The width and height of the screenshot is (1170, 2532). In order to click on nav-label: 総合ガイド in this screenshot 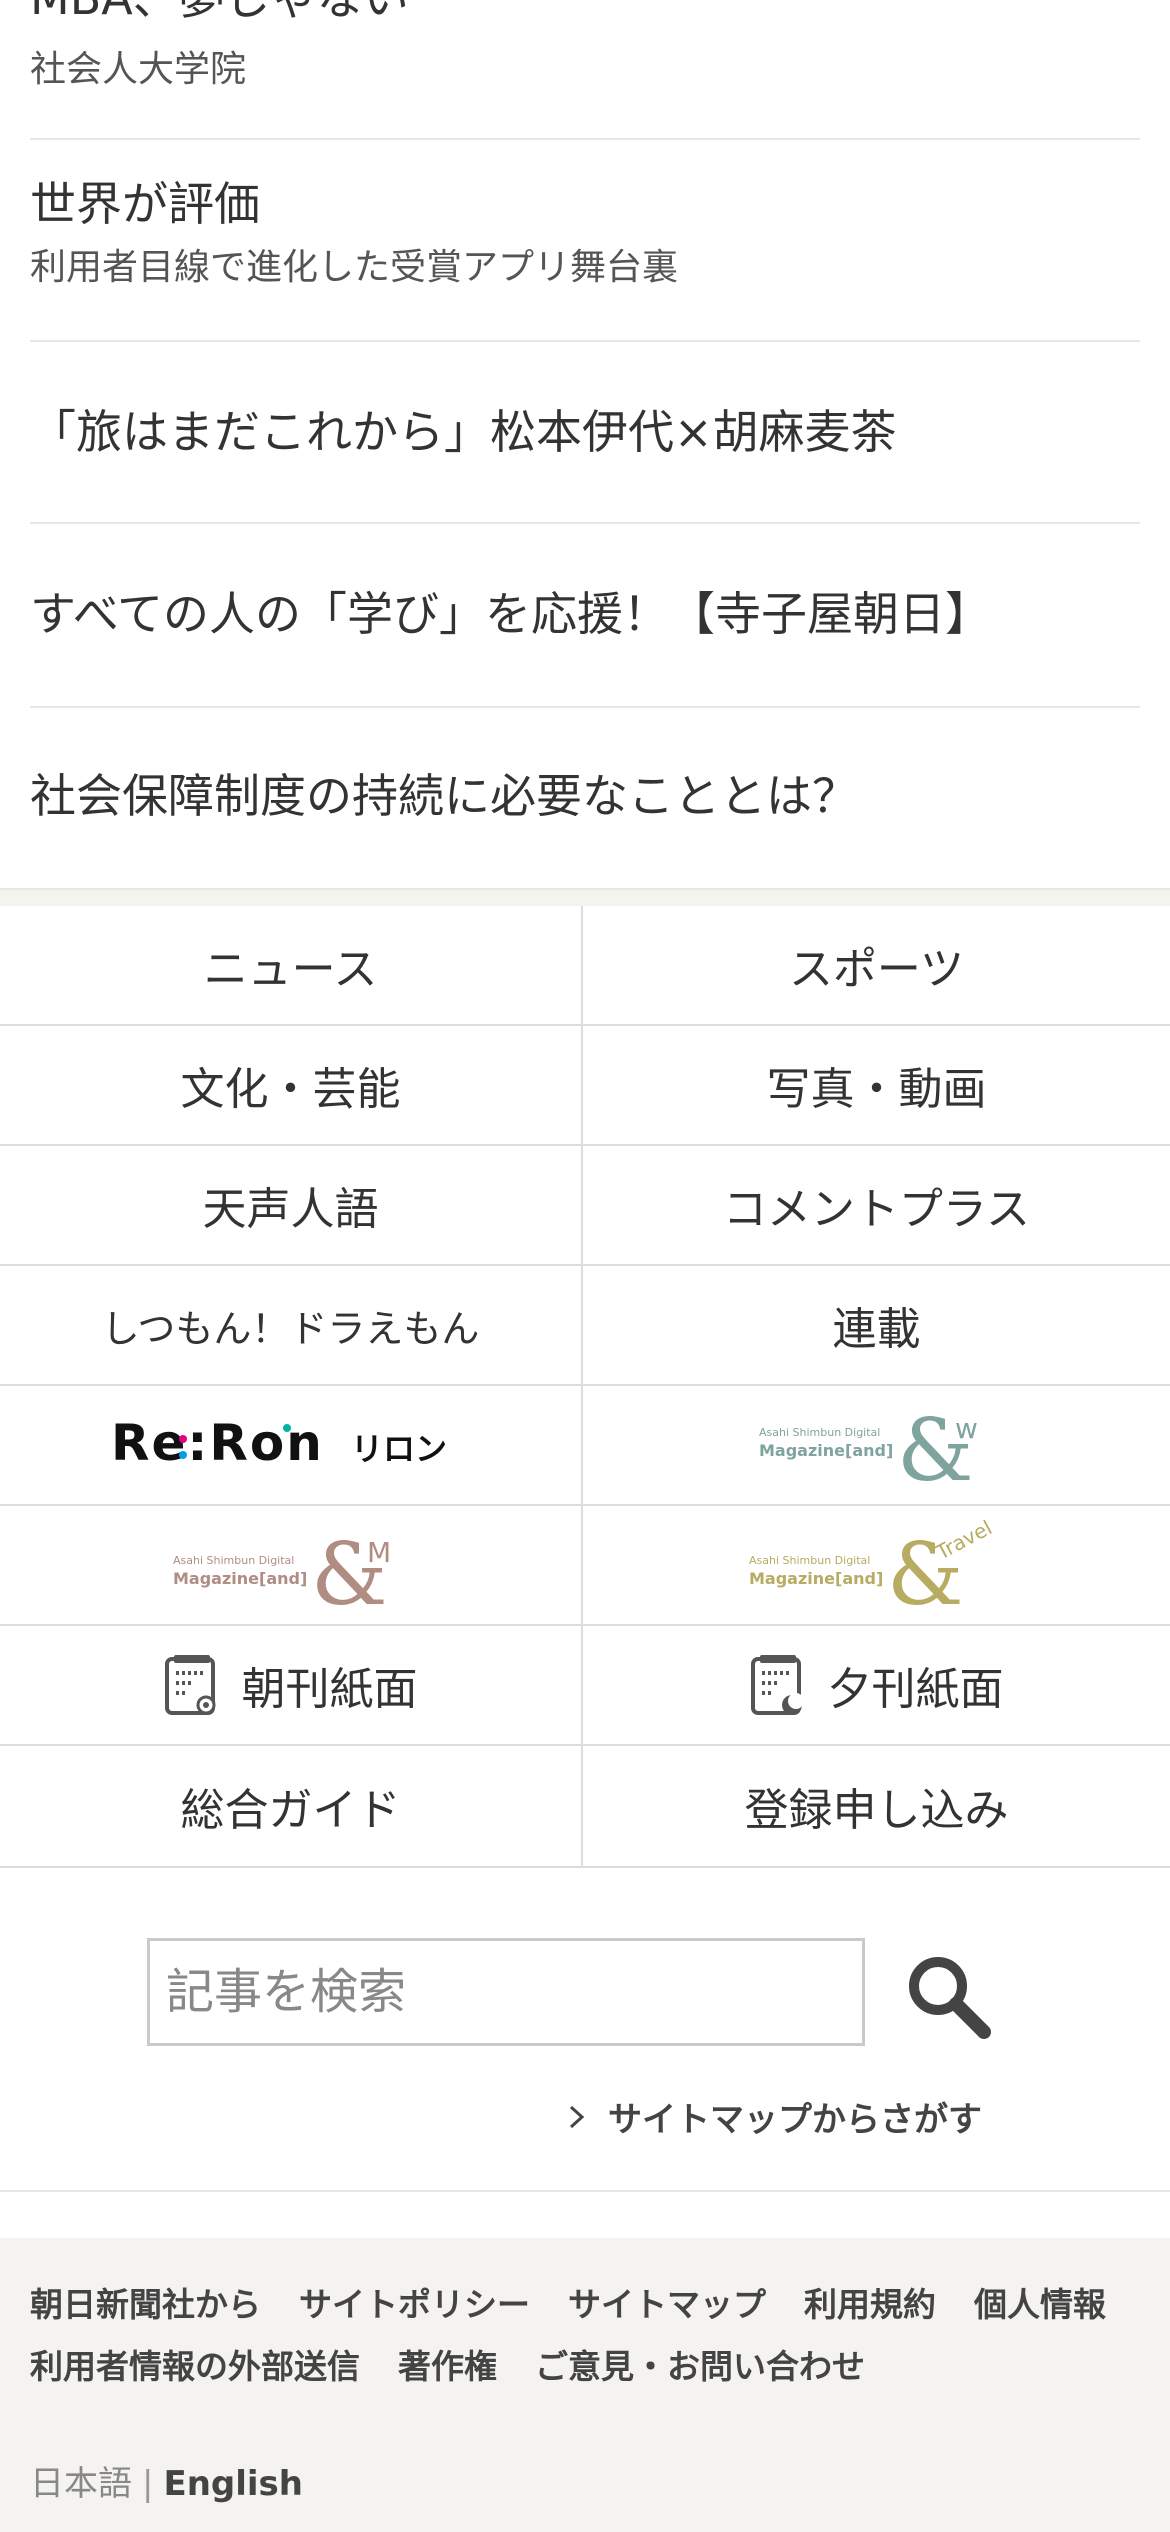, I will do `click(290, 1810)`.